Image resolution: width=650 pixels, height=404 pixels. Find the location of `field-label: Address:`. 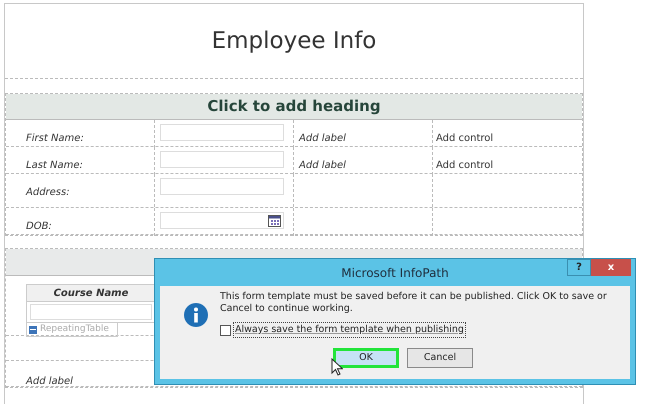

field-label: Address: is located at coordinates (48, 192).